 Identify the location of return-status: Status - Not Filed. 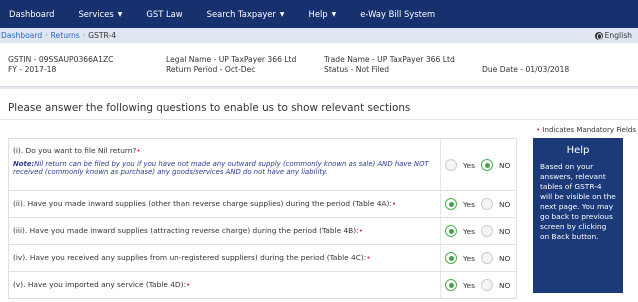
(357, 69).